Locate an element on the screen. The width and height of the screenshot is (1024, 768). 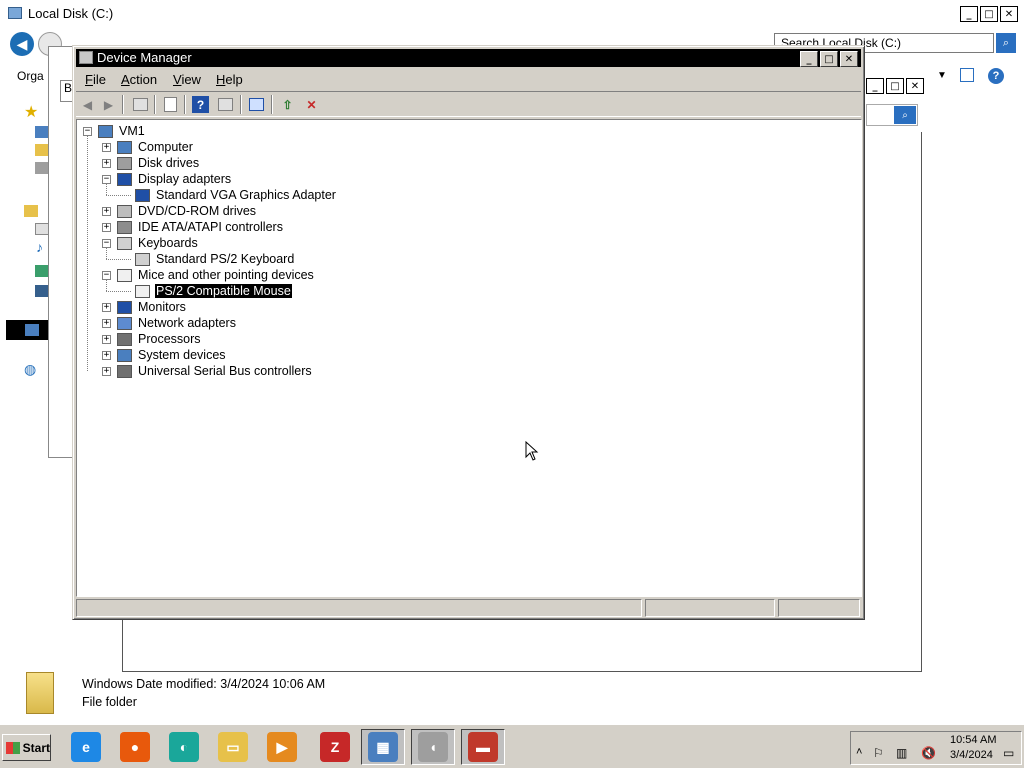
tree-item-label: Network adapters is located at coordinates (187, 323).